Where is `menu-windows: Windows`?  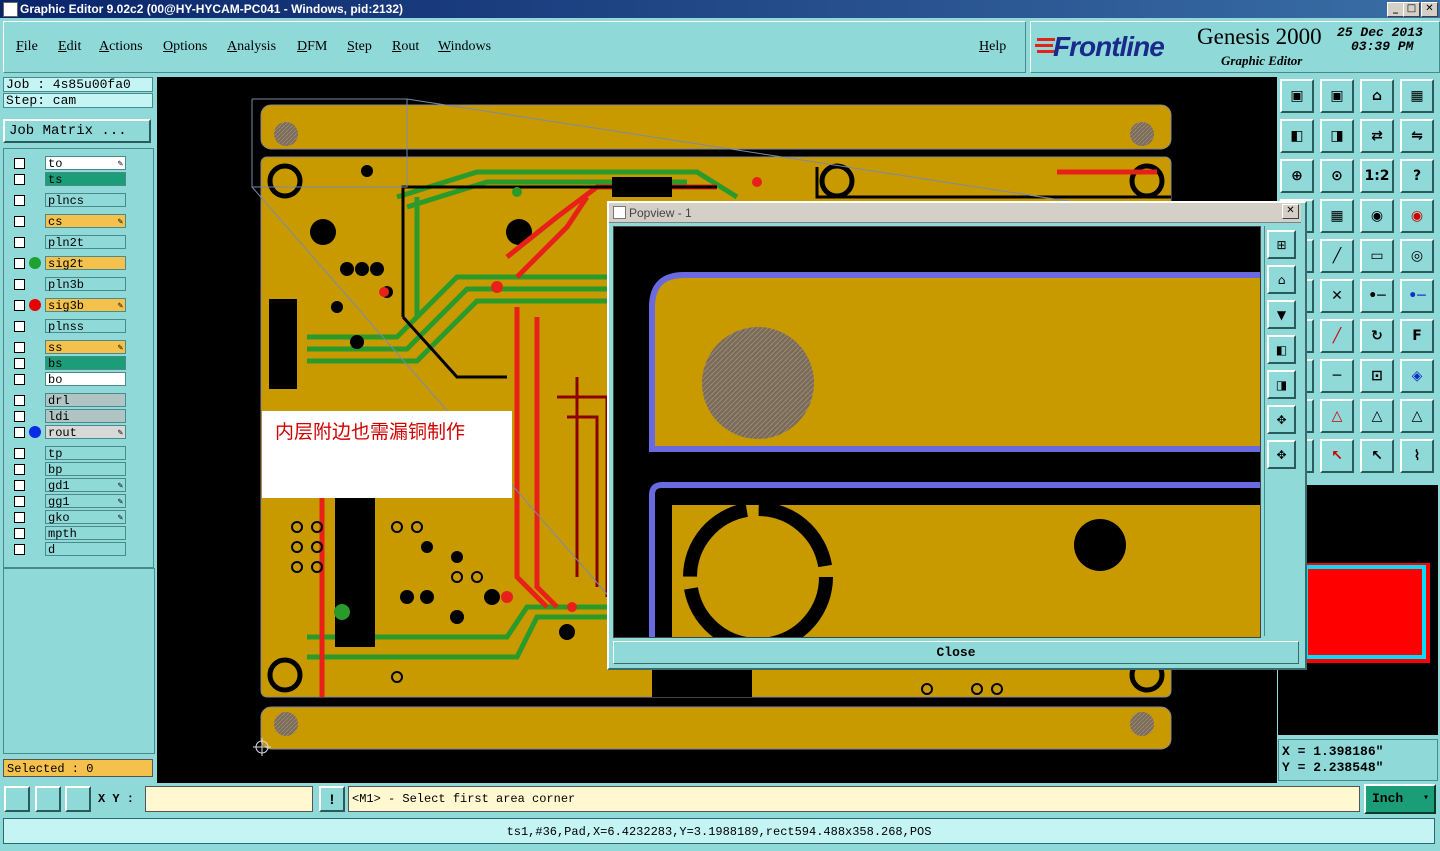
menu-windows: Windows is located at coordinates (464, 47).